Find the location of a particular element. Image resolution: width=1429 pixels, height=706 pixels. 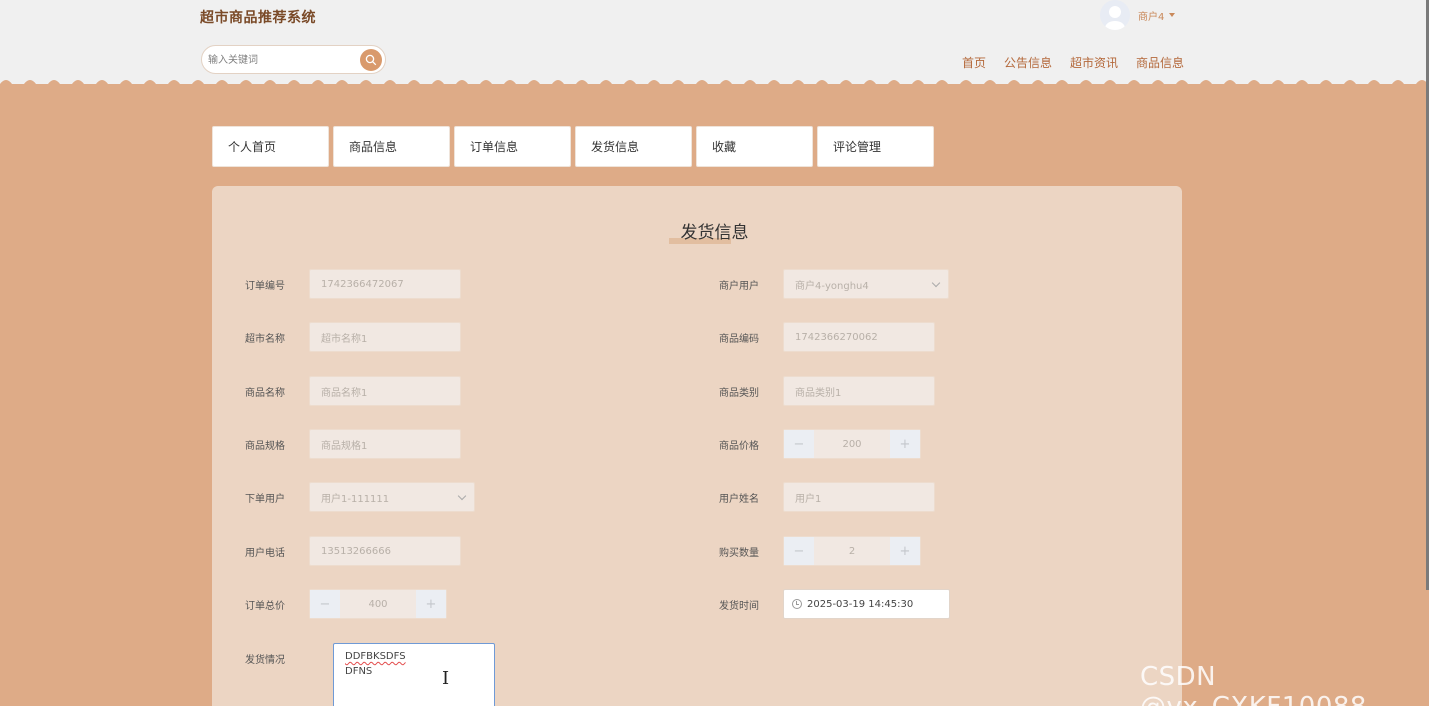

avatar is located at coordinates (1115, 15).